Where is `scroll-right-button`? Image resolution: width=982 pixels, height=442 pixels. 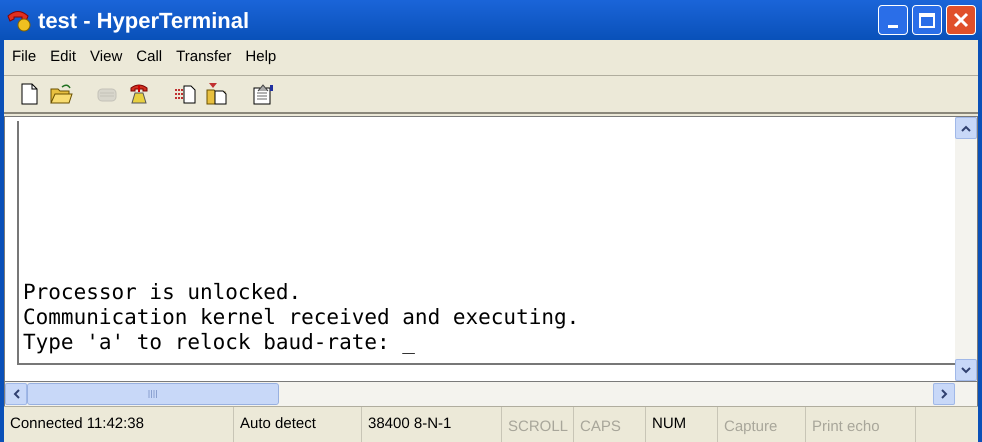
scroll-right-button is located at coordinates (944, 394).